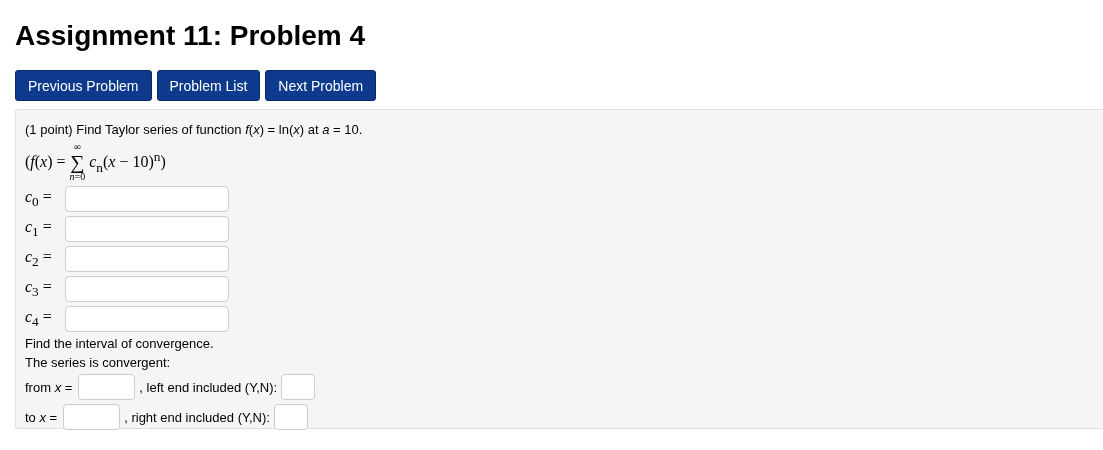 This screenshot has width=1103, height=450. I want to click on page-title: Assignment 11: Problem 4, so click(191, 36).